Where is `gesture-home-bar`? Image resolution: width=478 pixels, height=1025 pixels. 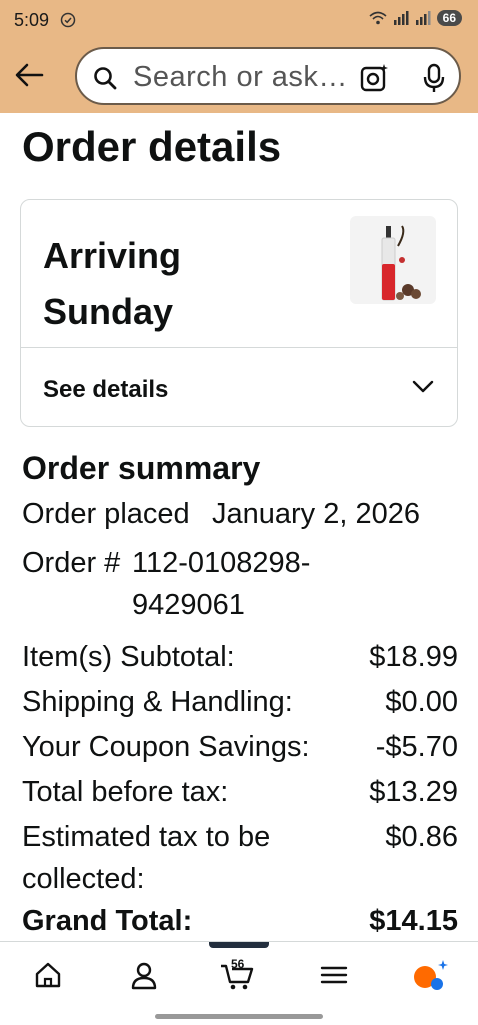 gesture-home-bar is located at coordinates (239, 1016).